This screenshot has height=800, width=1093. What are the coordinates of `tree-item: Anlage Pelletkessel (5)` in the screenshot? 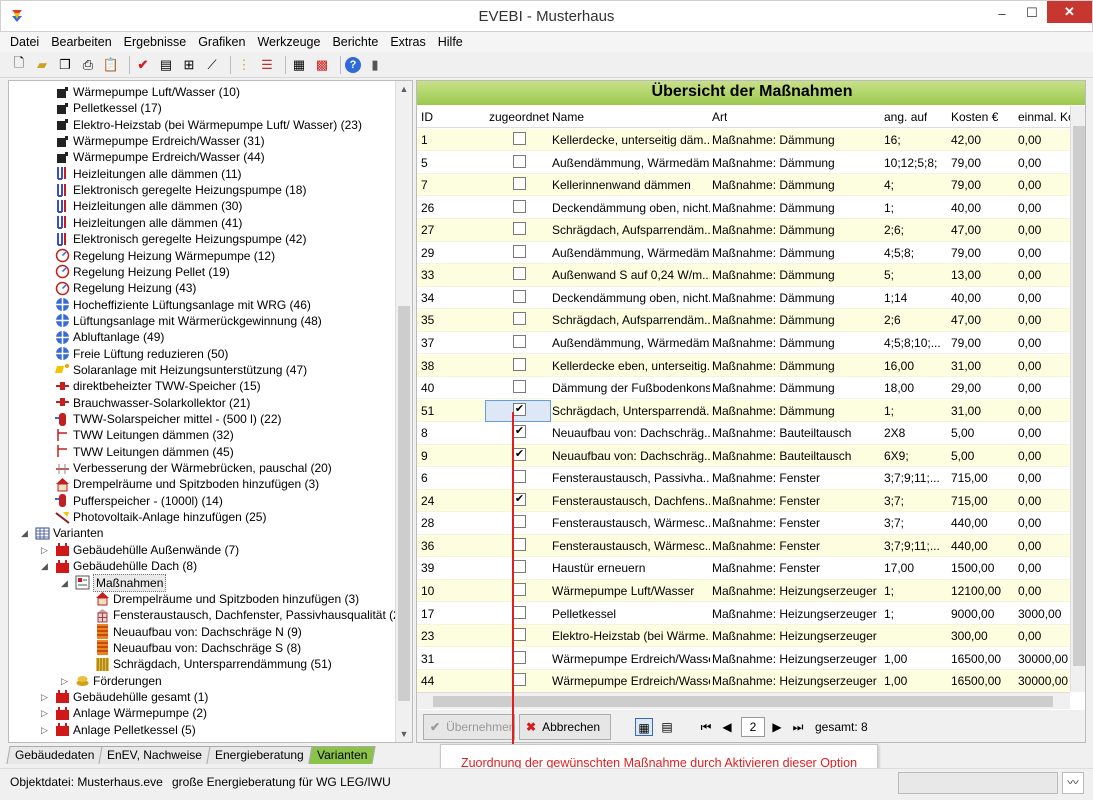 It's located at (125, 730).